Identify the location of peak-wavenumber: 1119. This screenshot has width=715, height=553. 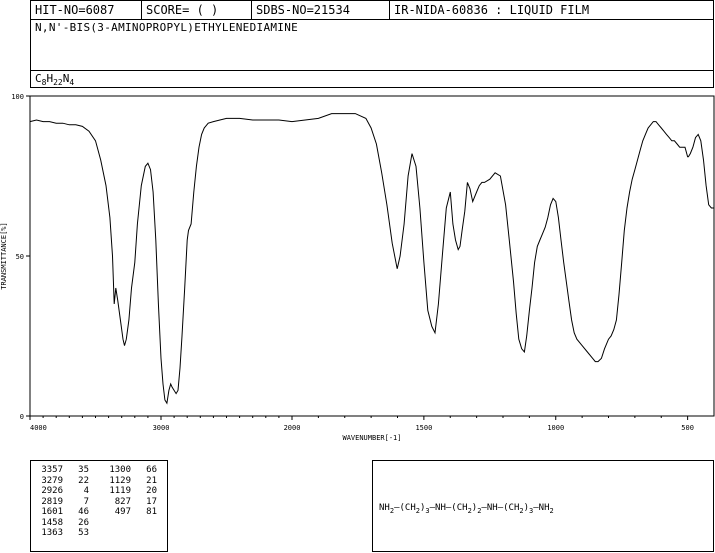
(120, 491).